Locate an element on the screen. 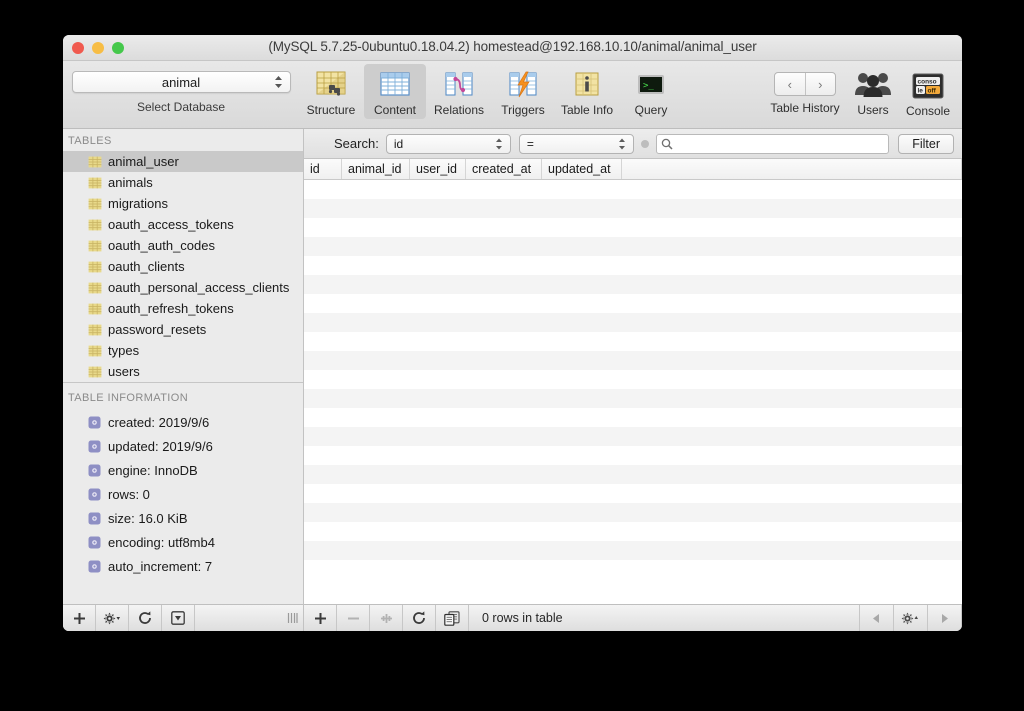 The image size is (1024, 711). grid-column-header-cell: created_at is located at coordinates (504, 169).